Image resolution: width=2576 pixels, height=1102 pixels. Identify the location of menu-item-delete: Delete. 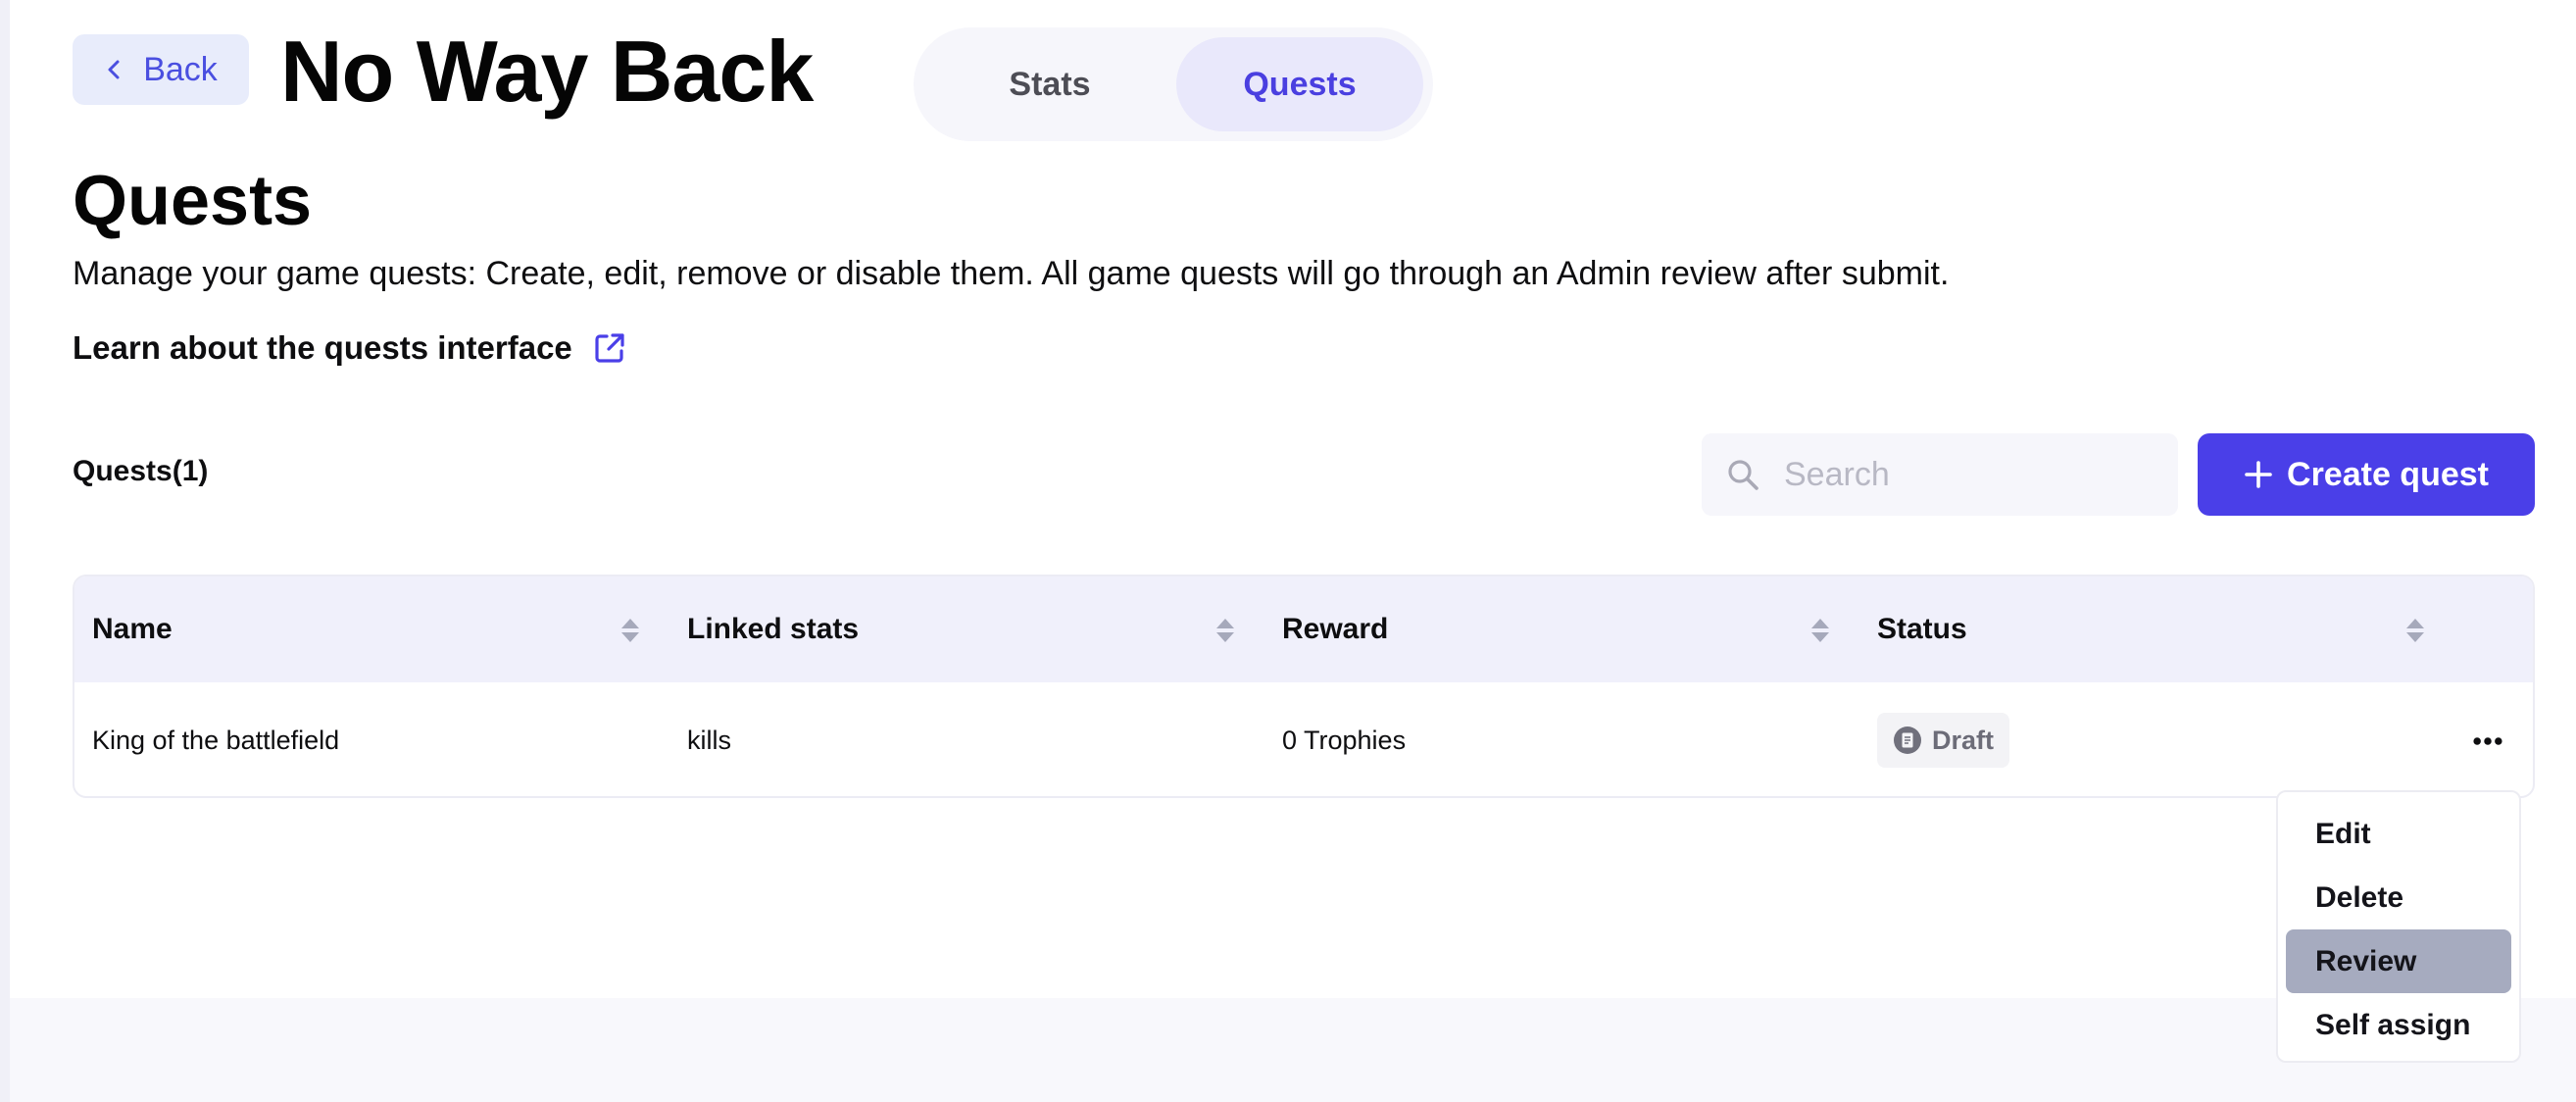
(2398, 897).